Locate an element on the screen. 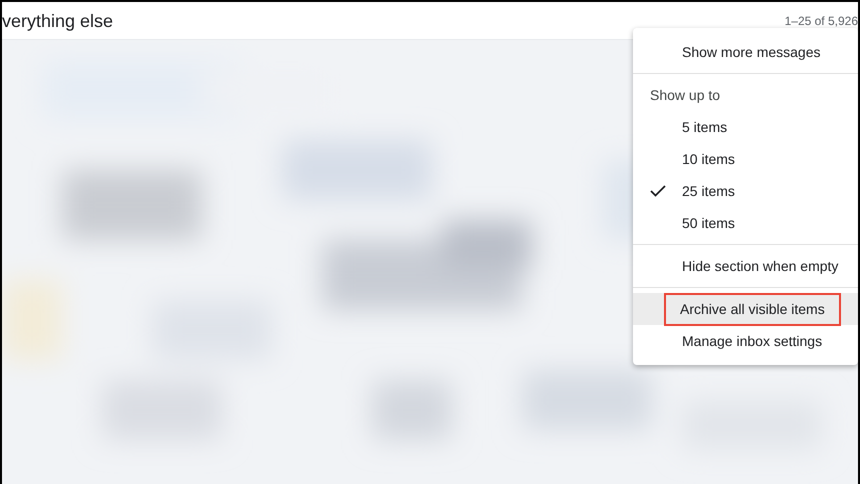 The image size is (860, 484). menu-item: 5 items is located at coordinates (745, 127).